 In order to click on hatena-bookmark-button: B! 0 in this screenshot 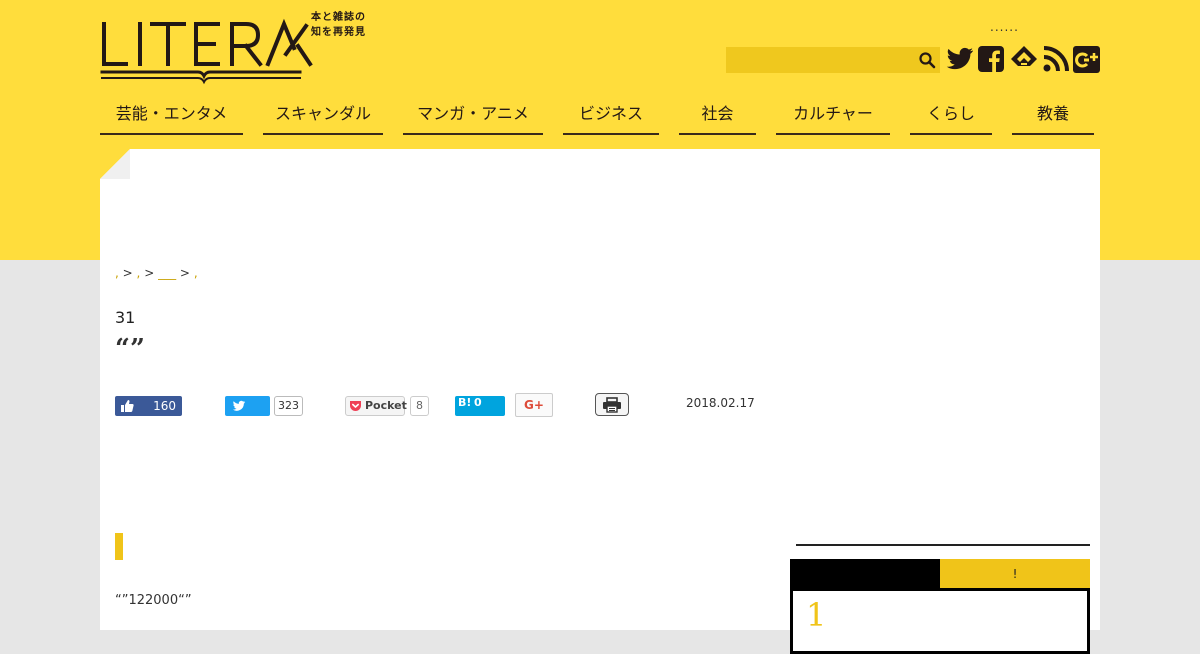, I will do `click(480, 406)`.